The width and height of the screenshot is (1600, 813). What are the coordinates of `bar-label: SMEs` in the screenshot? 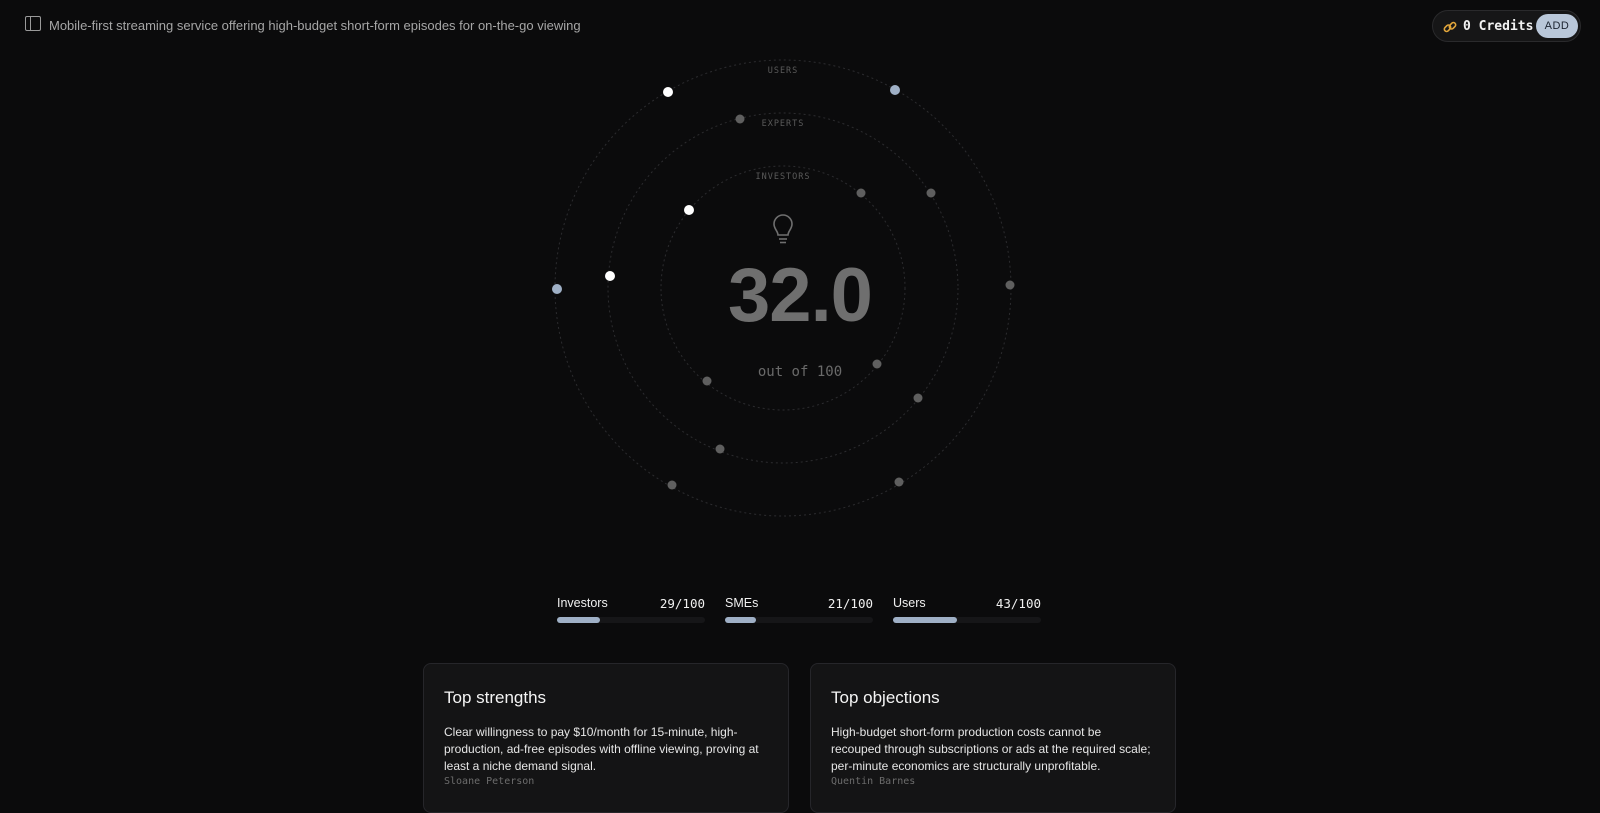 It's located at (742, 603).